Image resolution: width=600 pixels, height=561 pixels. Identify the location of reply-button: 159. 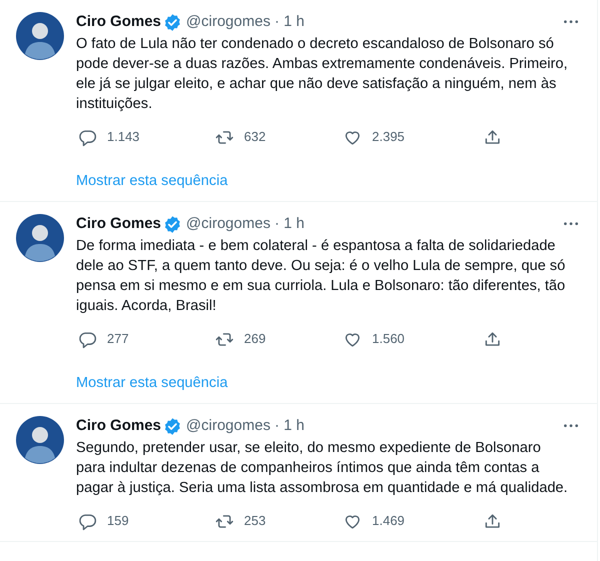
(144, 521).